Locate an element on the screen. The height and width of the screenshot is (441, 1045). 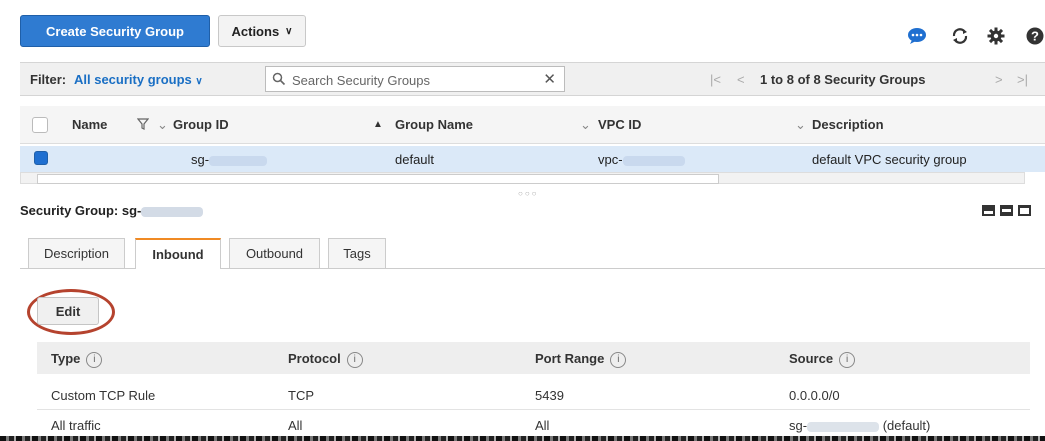
rule-source: 0.0.0.0/0 is located at coordinates (814, 395).